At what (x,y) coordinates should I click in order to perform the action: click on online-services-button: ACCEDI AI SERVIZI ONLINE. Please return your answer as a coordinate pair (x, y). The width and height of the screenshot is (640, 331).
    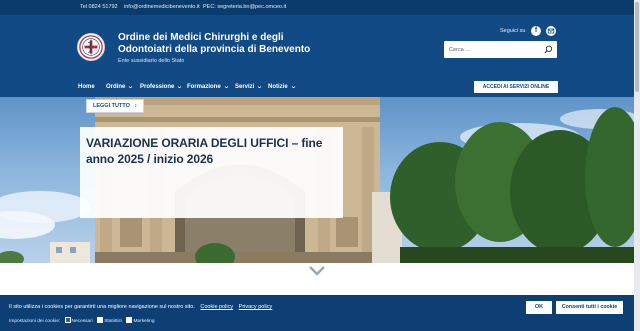
    Looking at the image, I should click on (516, 87).